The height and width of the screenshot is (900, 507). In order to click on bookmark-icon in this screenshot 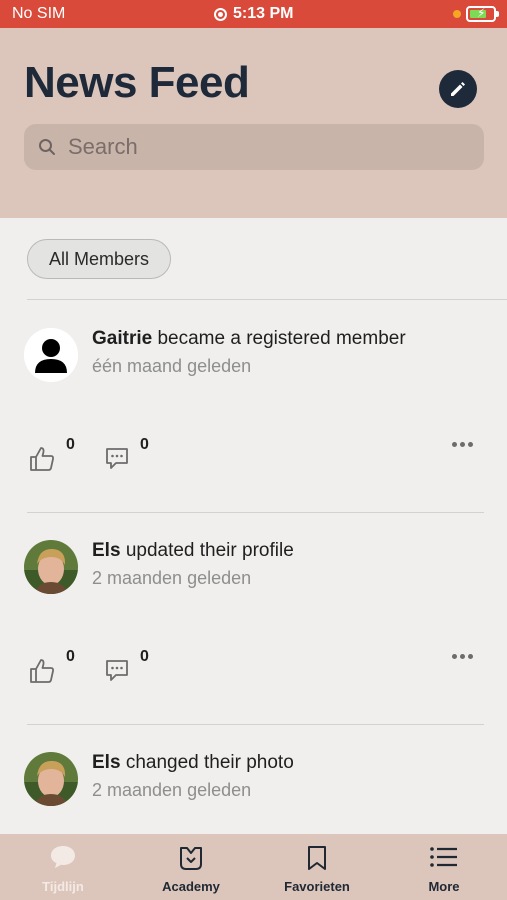, I will do `click(317, 858)`.